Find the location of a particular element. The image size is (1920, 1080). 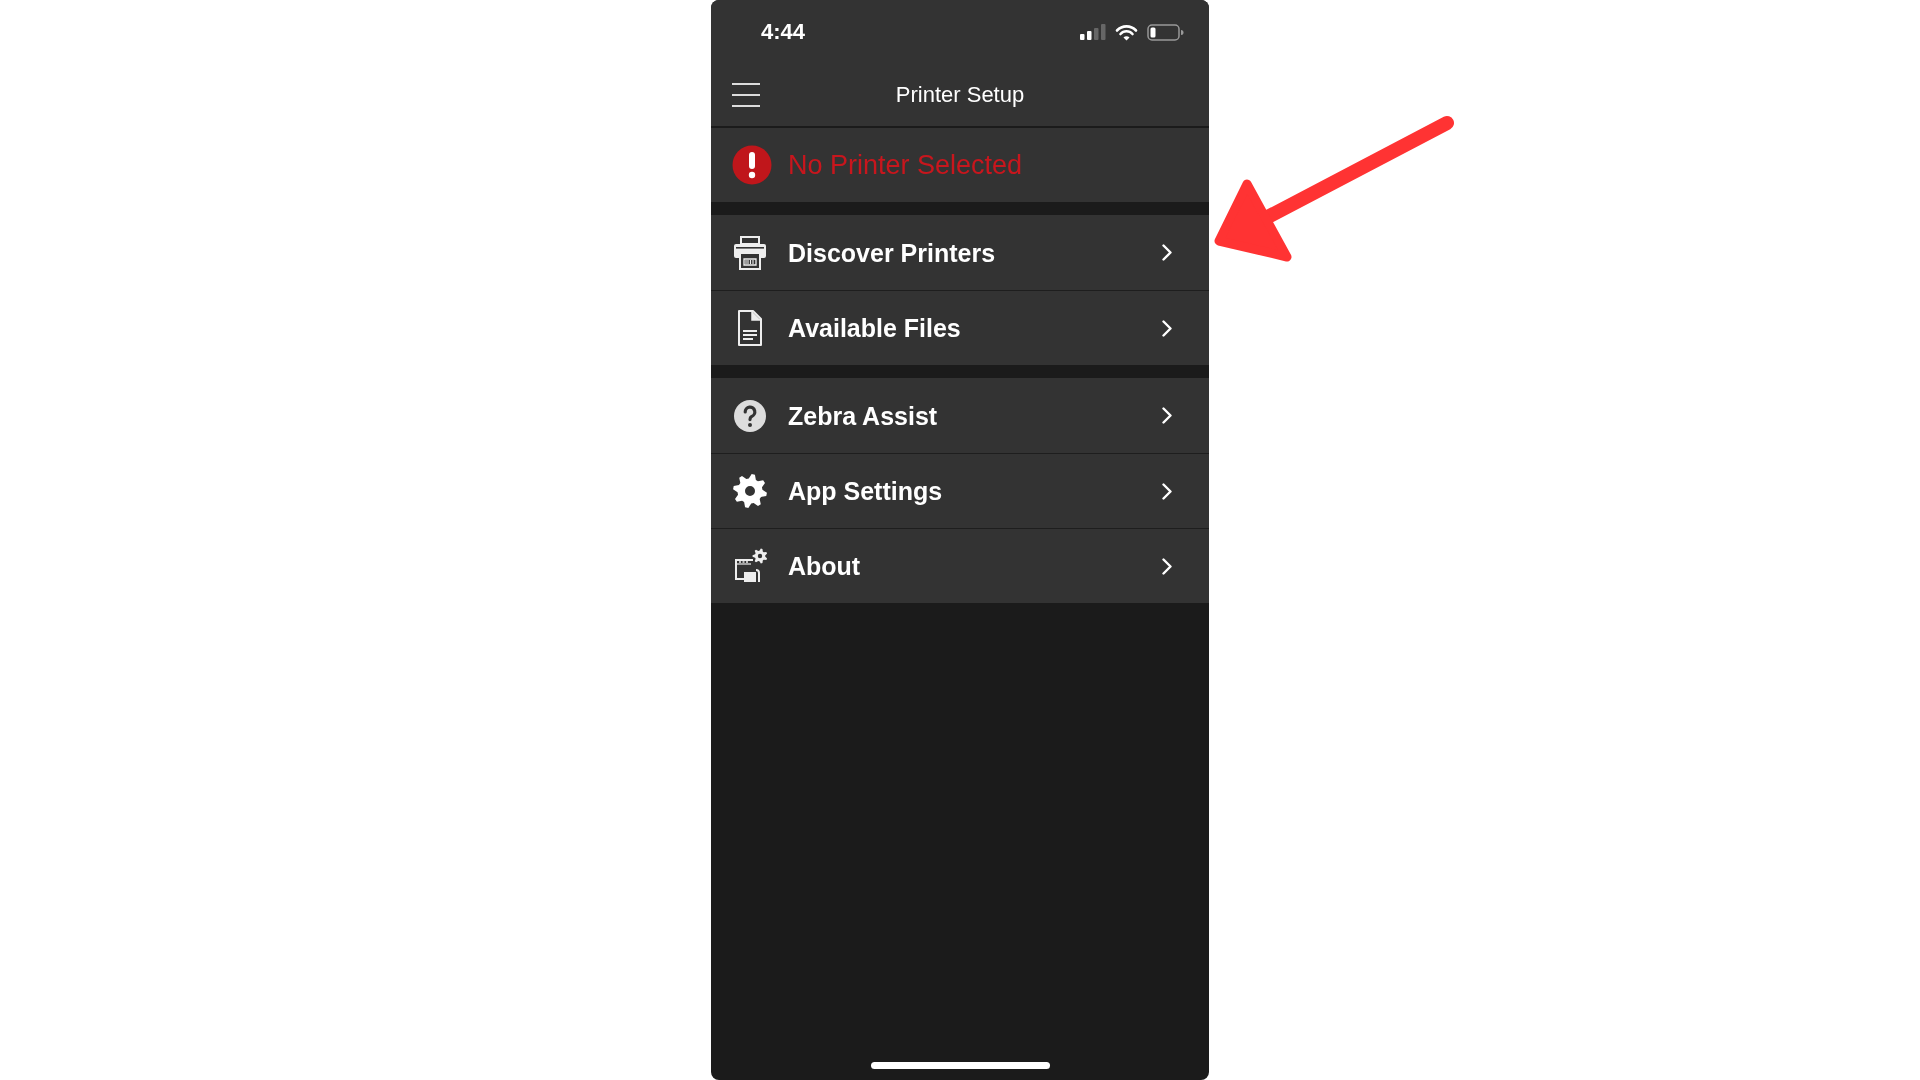

menu-item: Zebra Assist is located at coordinates (960, 415).